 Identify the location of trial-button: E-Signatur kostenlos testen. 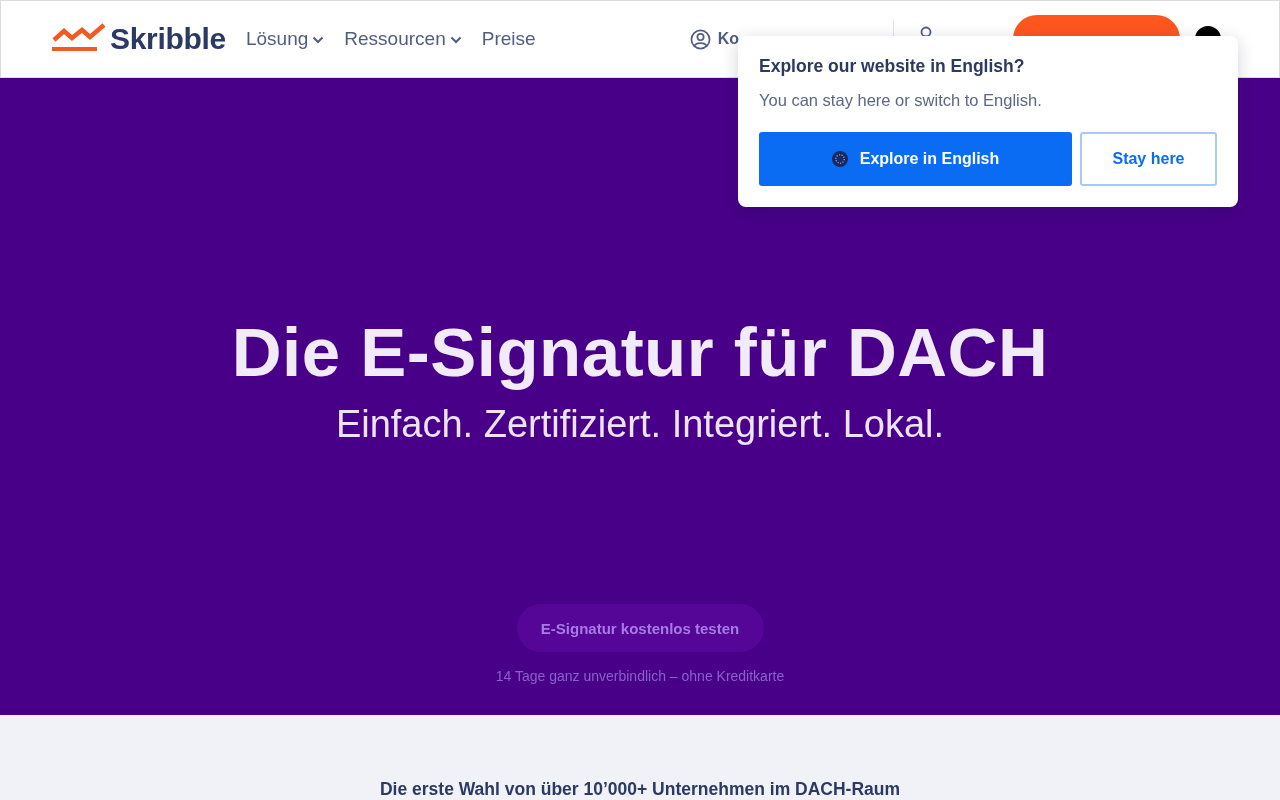
(640, 628).